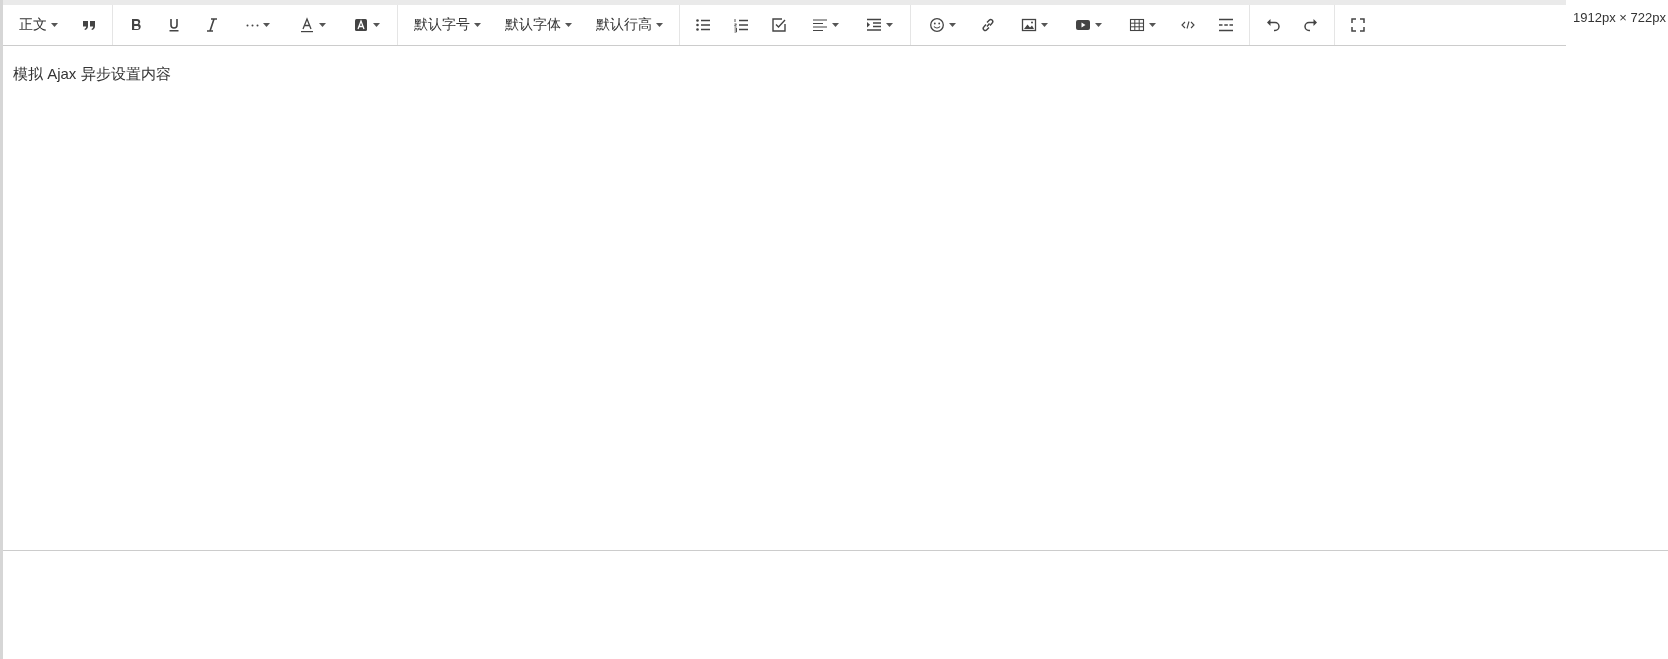 The image size is (1668, 659). What do you see at coordinates (819, 25) in the screenshot?
I see `align-left-icon` at bounding box center [819, 25].